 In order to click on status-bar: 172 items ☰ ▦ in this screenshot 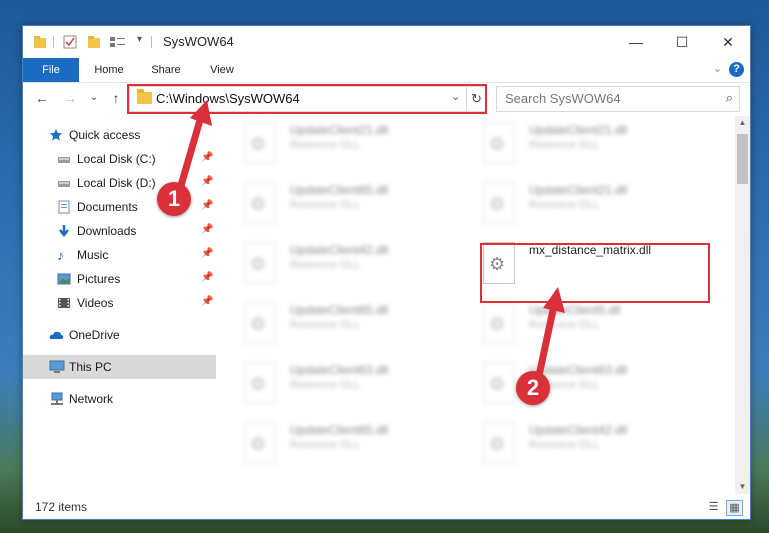, I will do `click(386, 507)`.